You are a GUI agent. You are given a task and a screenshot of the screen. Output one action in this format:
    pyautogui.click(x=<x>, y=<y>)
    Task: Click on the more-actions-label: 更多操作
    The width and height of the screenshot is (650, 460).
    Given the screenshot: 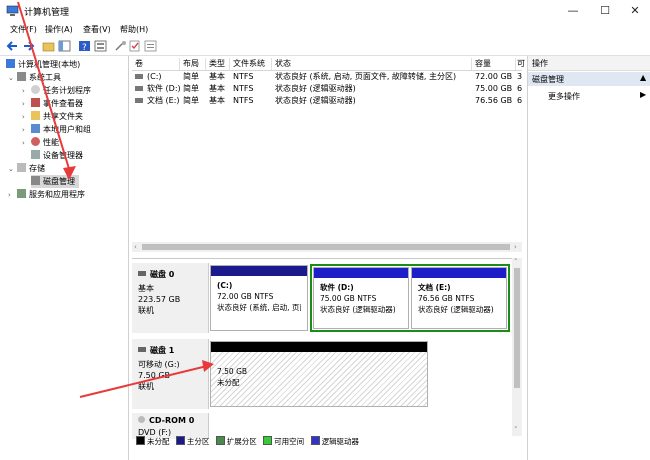 What is the action you would take?
    pyautogui.click(x=564, y=96)
    